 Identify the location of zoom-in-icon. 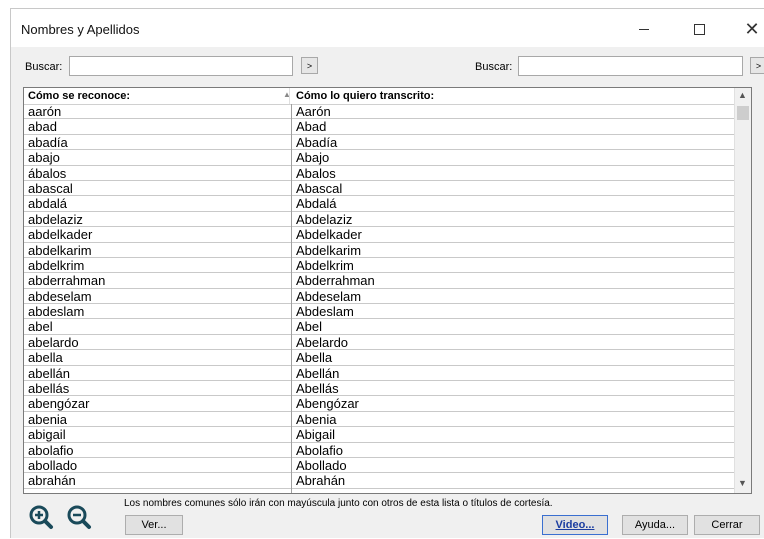
(41, 517).